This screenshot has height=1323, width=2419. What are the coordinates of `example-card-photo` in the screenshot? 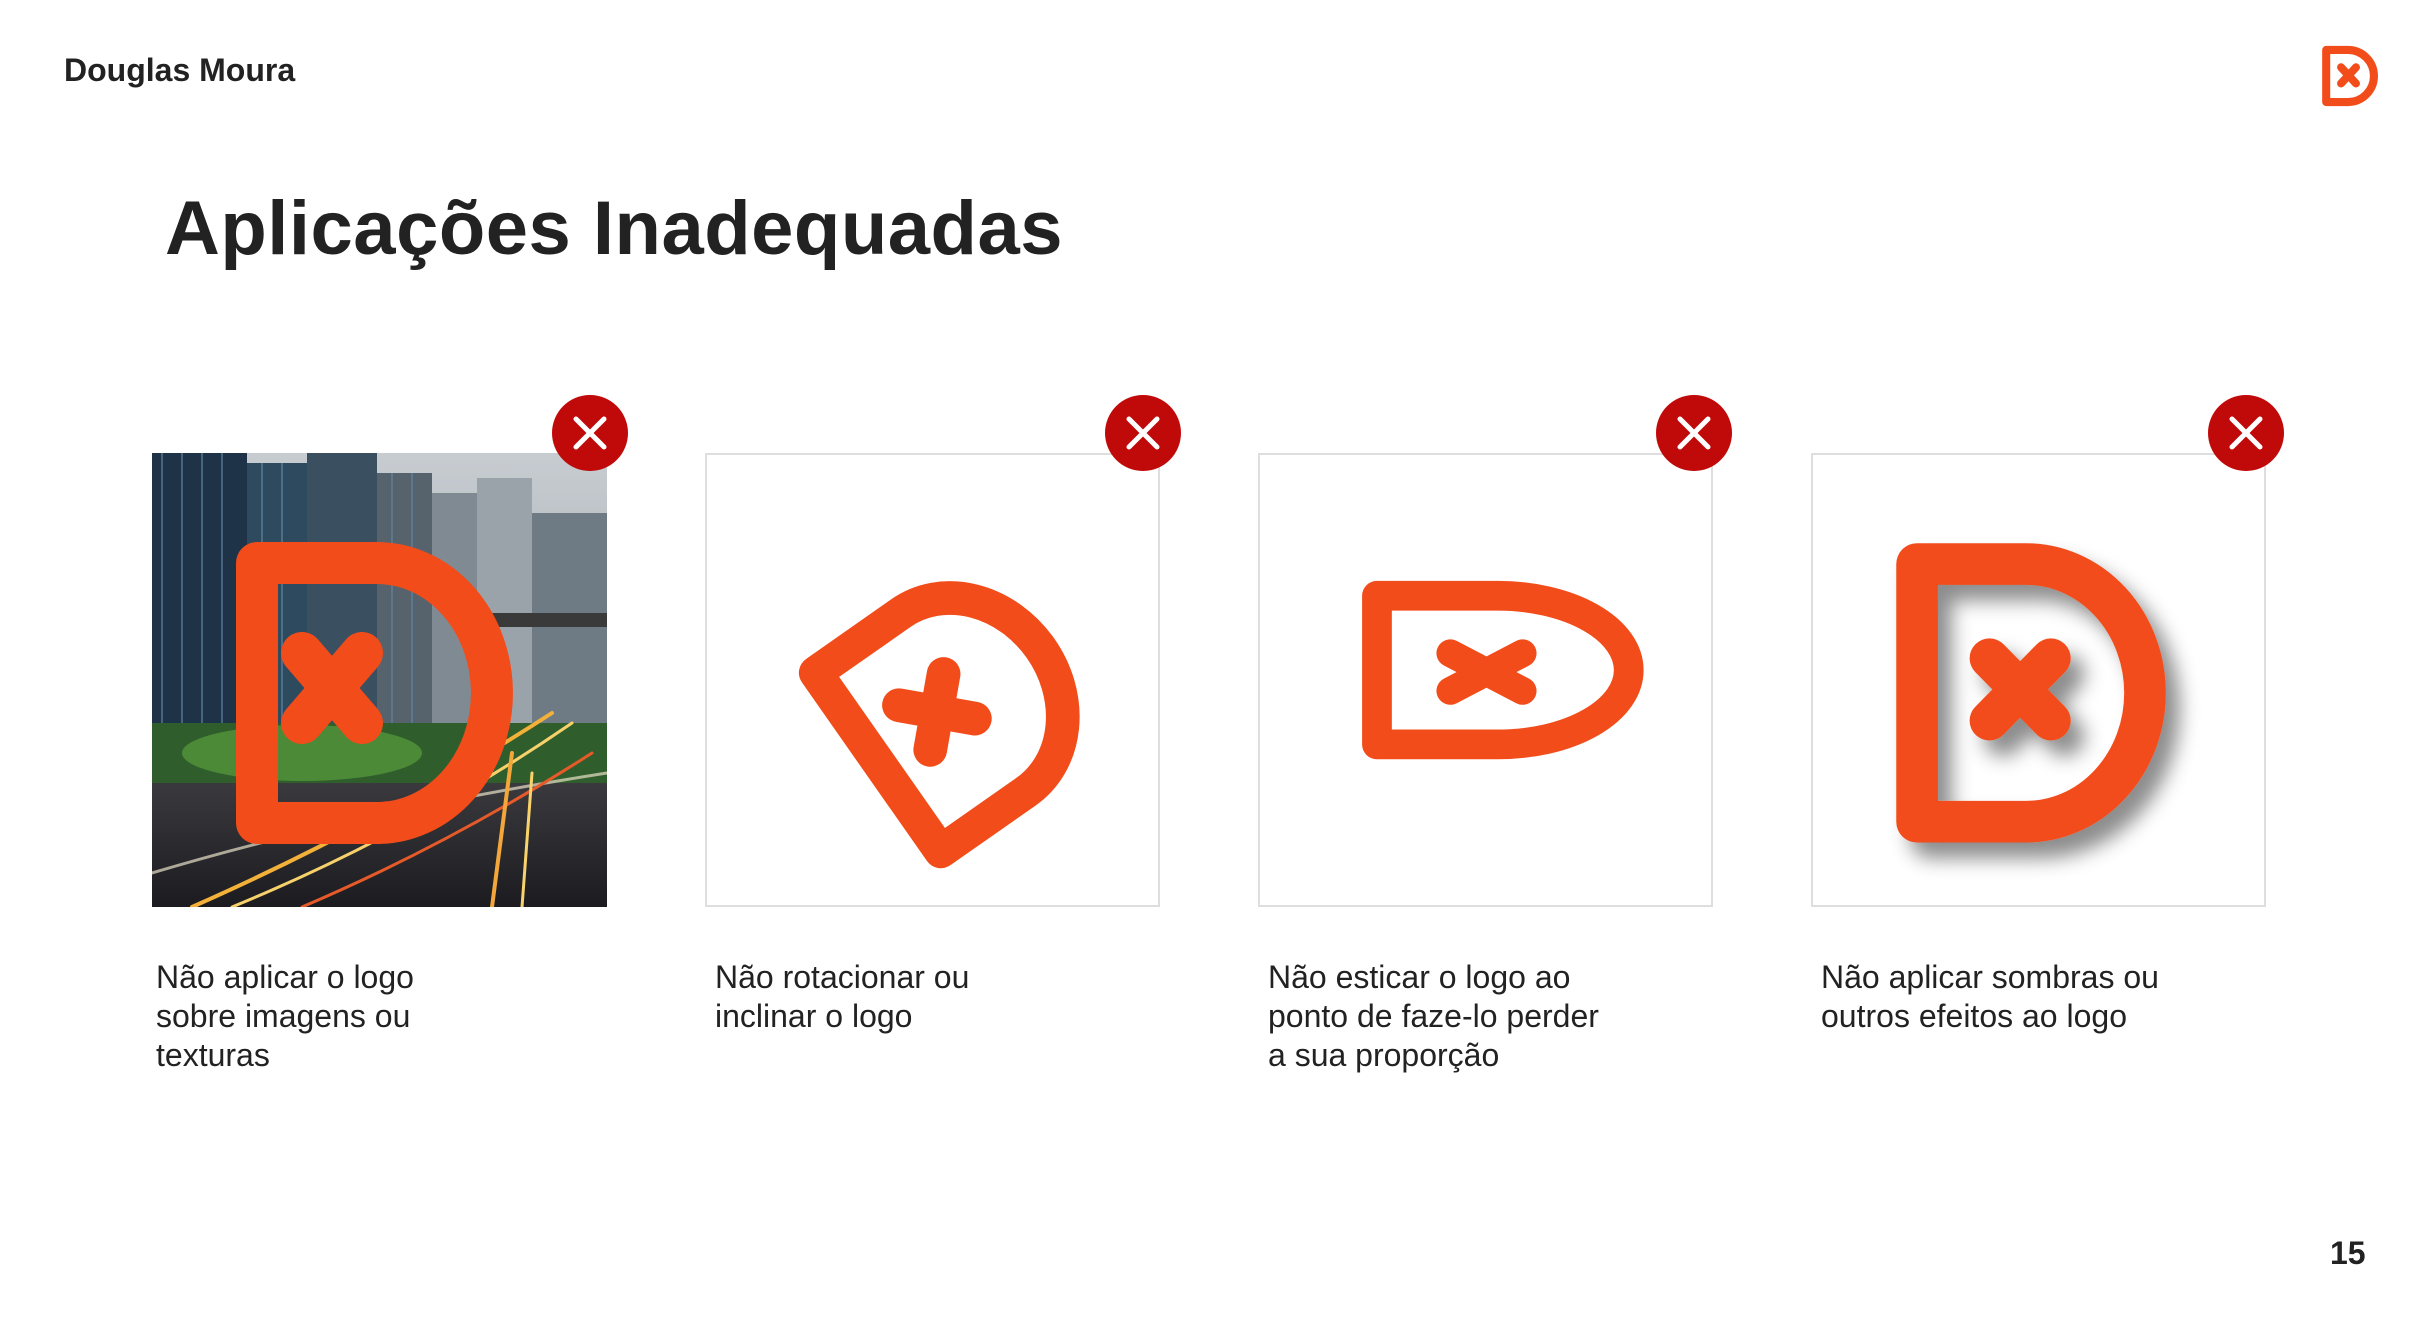 It's located at (379, 680).